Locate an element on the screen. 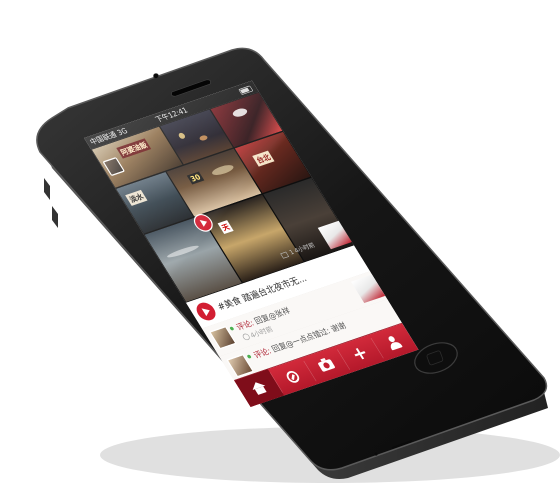  shop-sign: 淡水 is located at coordinates (136, 197).